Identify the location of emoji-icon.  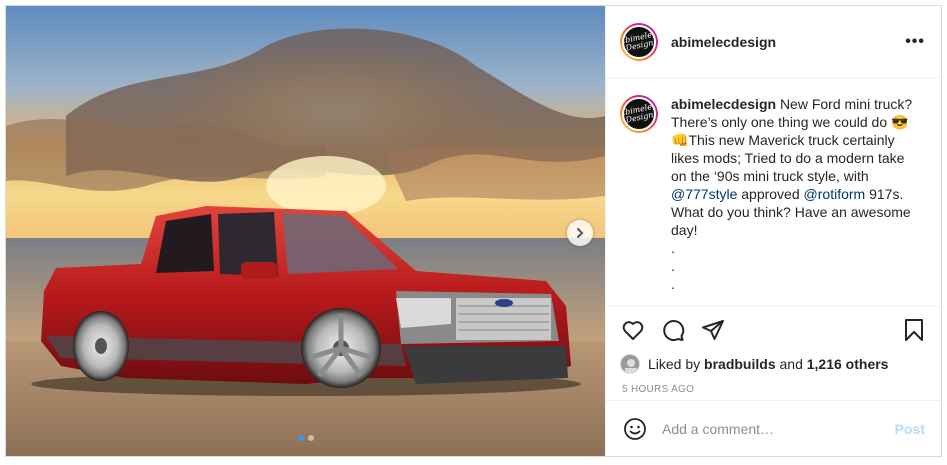
(635, 428).